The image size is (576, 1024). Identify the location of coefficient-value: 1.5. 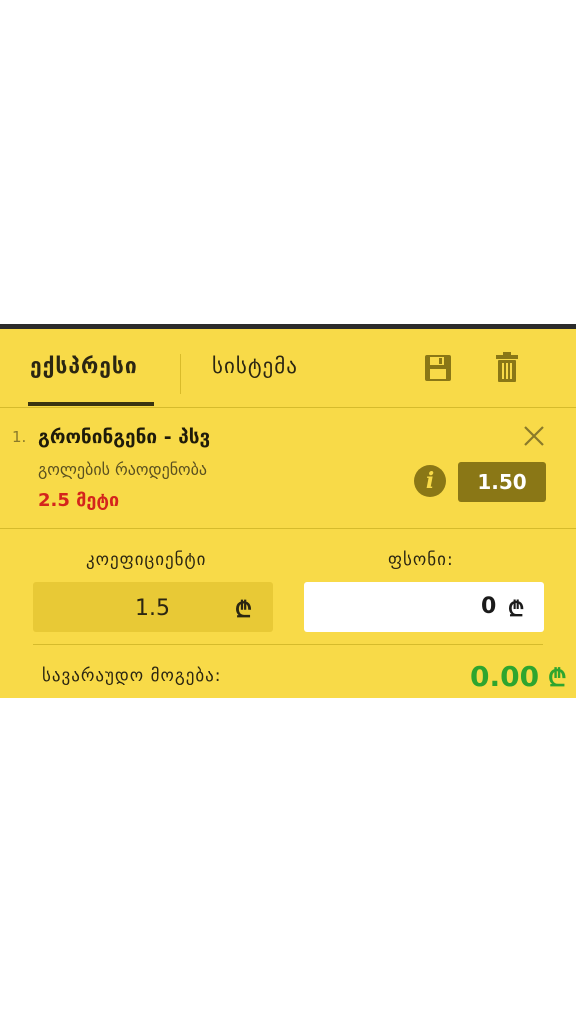
(152, 608).